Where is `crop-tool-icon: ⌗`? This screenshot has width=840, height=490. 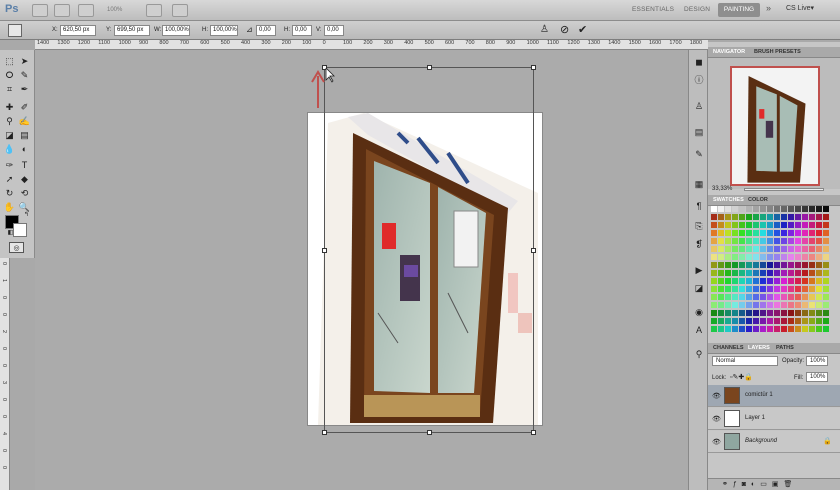
crop-tool-icon: ⌗ is located at coordinates (9, 89).